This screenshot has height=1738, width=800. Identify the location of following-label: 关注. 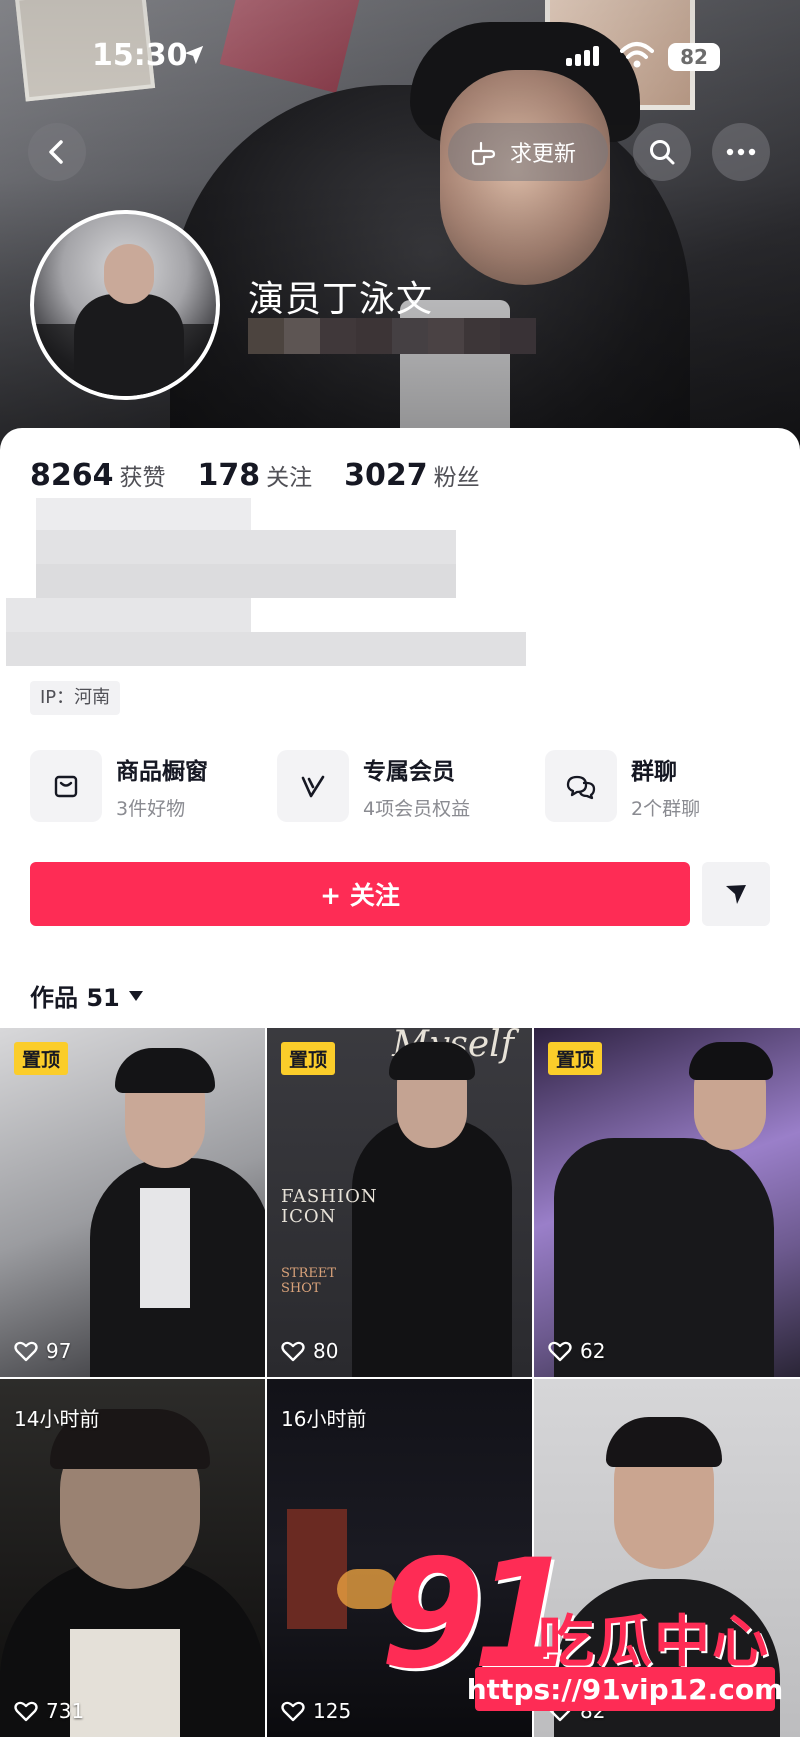
(289, 475).